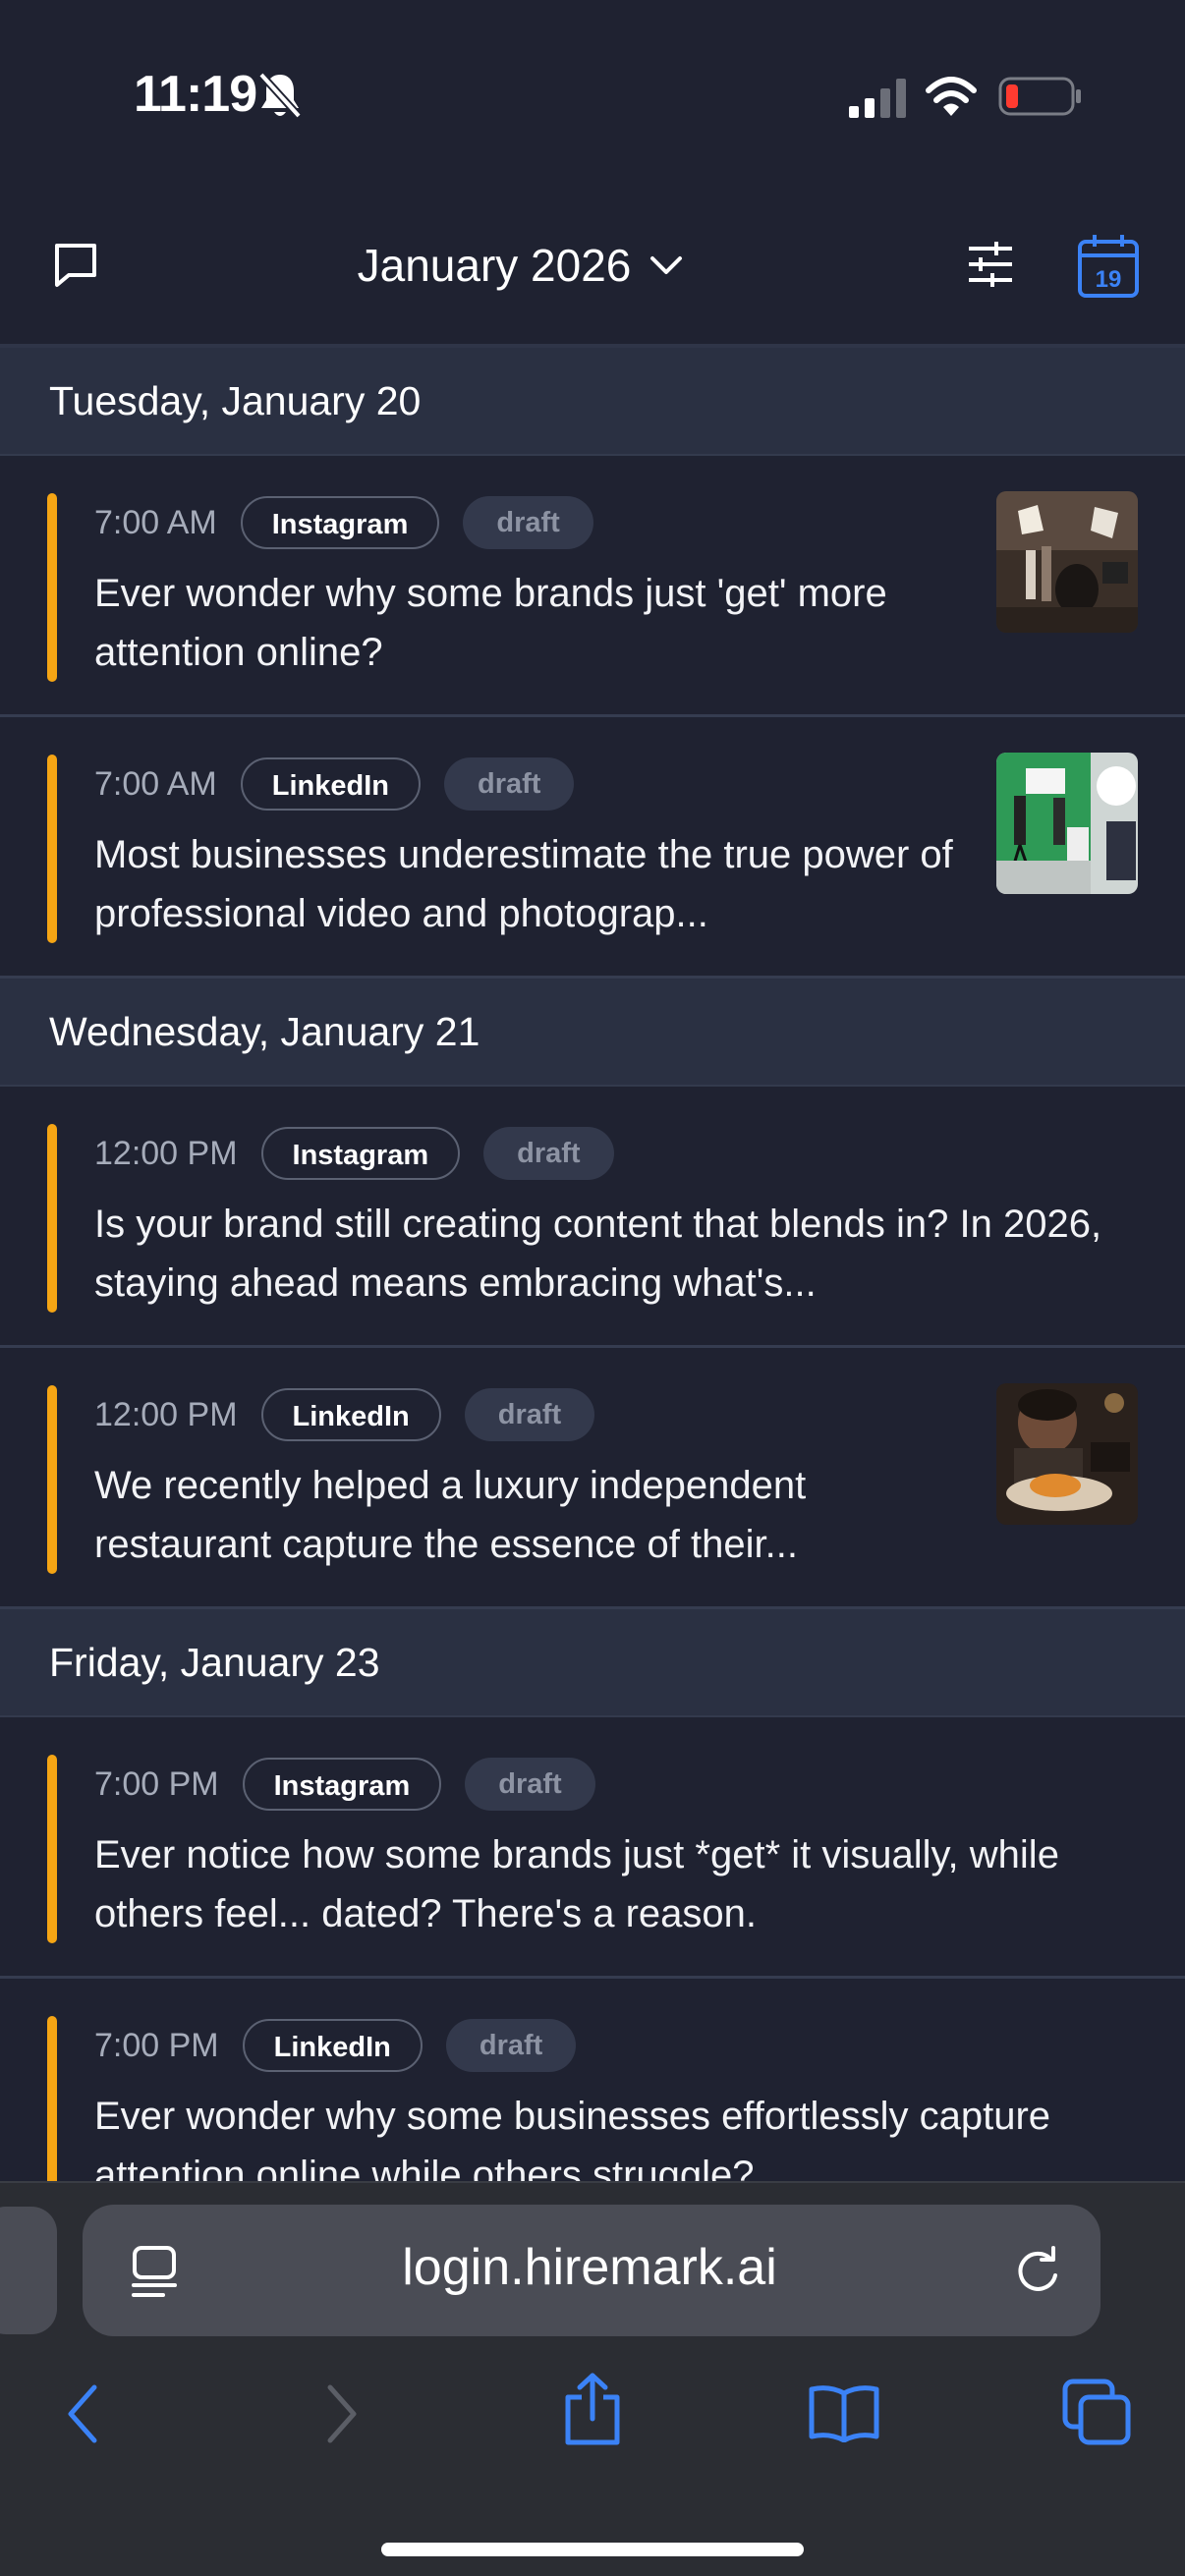  What do you see at coordinates (592, 2409) in the screenshot?
I see `share-icon` at bounding box center [592, 2409].